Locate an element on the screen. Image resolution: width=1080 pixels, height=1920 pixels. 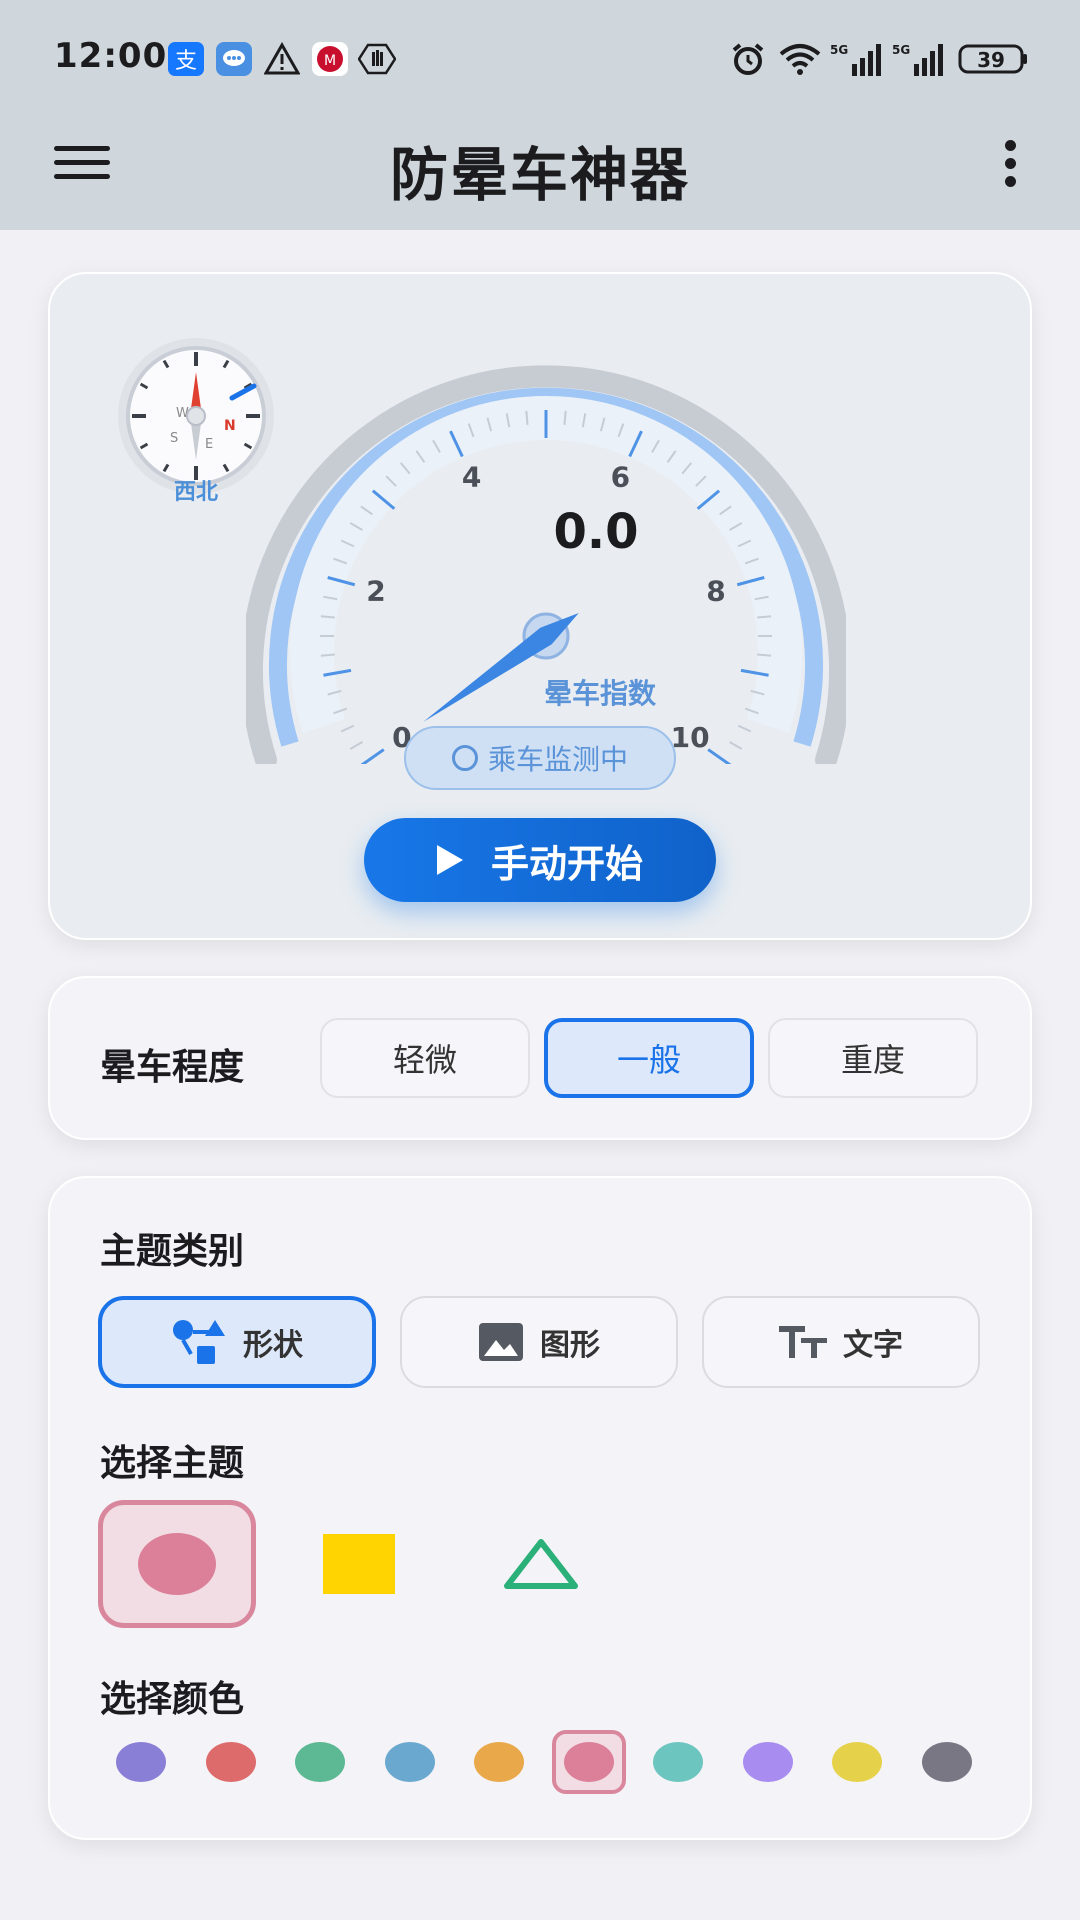
category-shape-label: 形状 is located at coordinates (273, 1345).